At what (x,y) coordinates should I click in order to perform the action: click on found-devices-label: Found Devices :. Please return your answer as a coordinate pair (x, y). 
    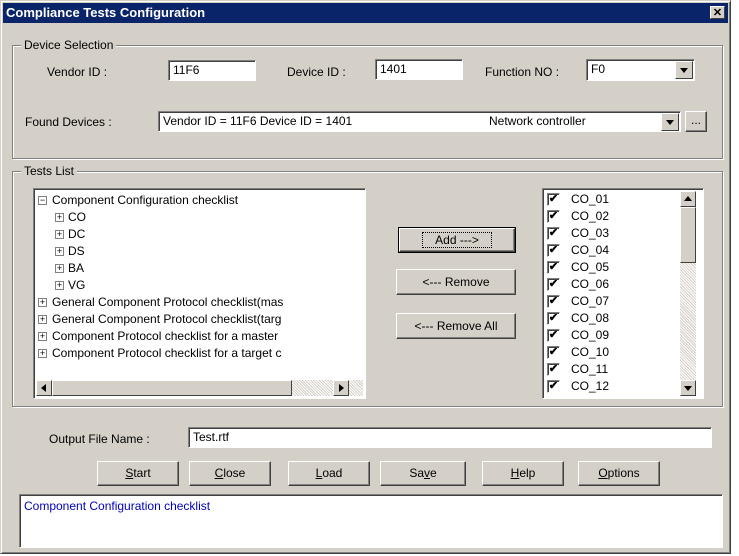
    Looking at the image, I should click on (68, 122).